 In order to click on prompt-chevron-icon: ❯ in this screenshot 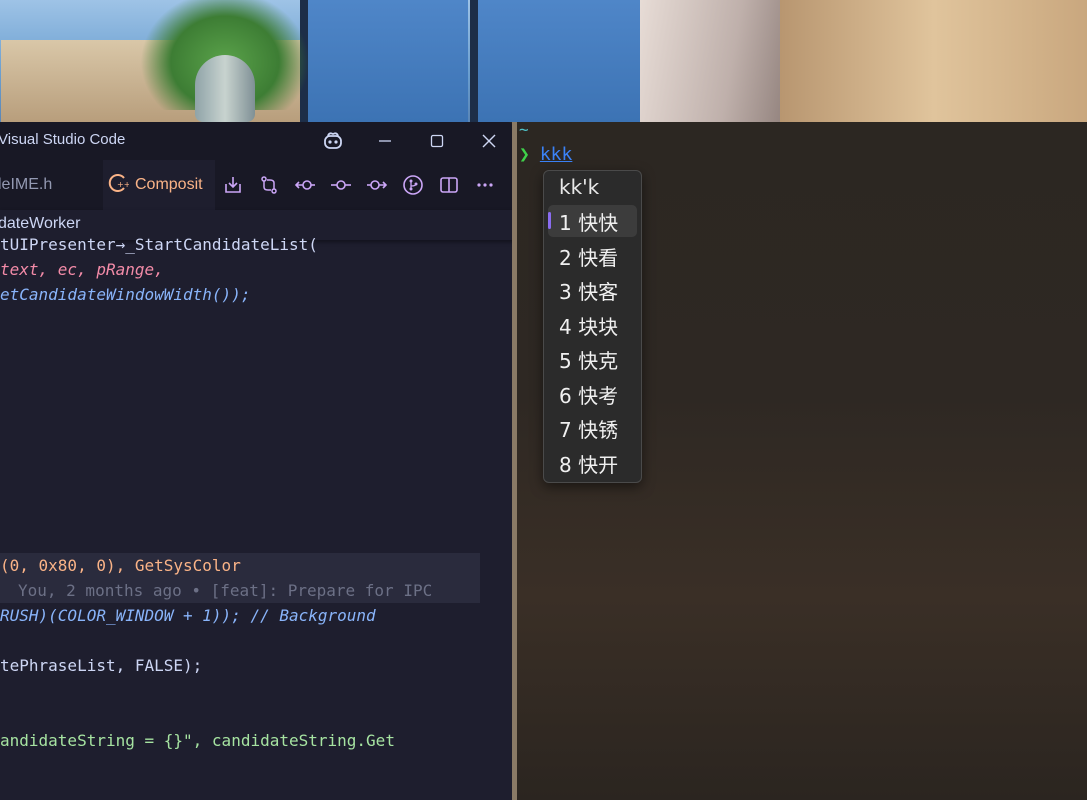, I will do `click(524, 154)`.